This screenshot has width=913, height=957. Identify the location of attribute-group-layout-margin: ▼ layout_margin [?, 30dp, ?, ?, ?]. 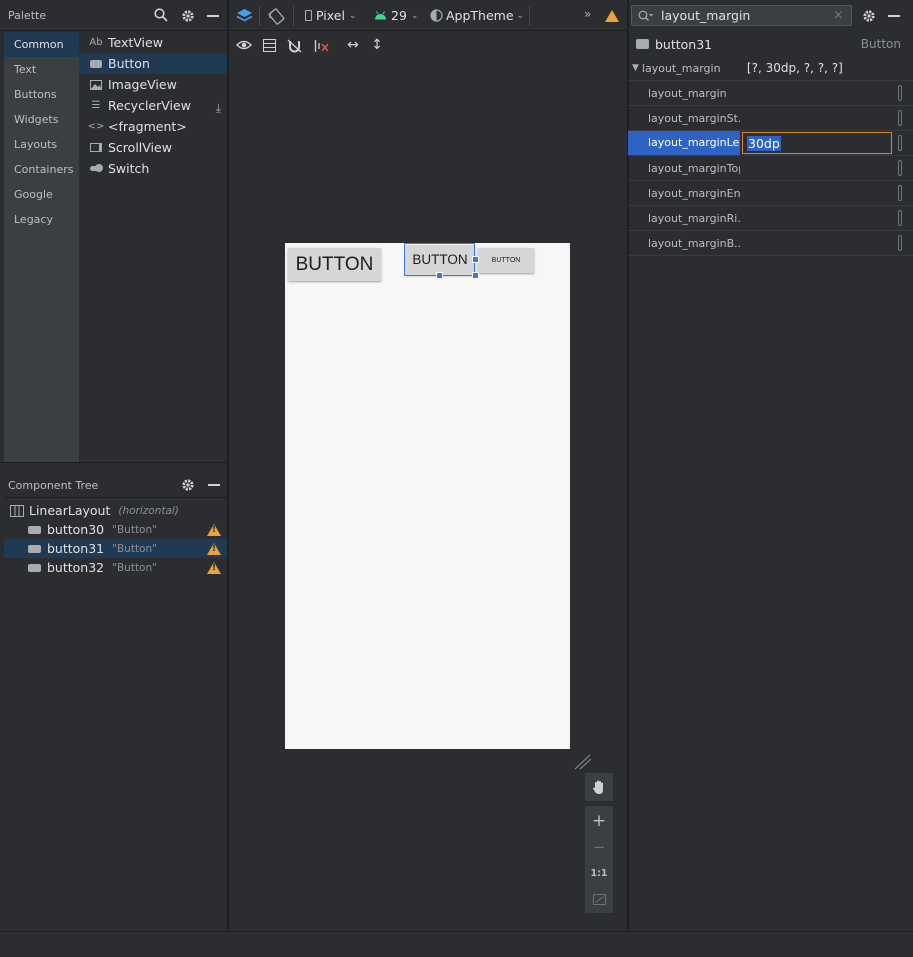
(770, 68).